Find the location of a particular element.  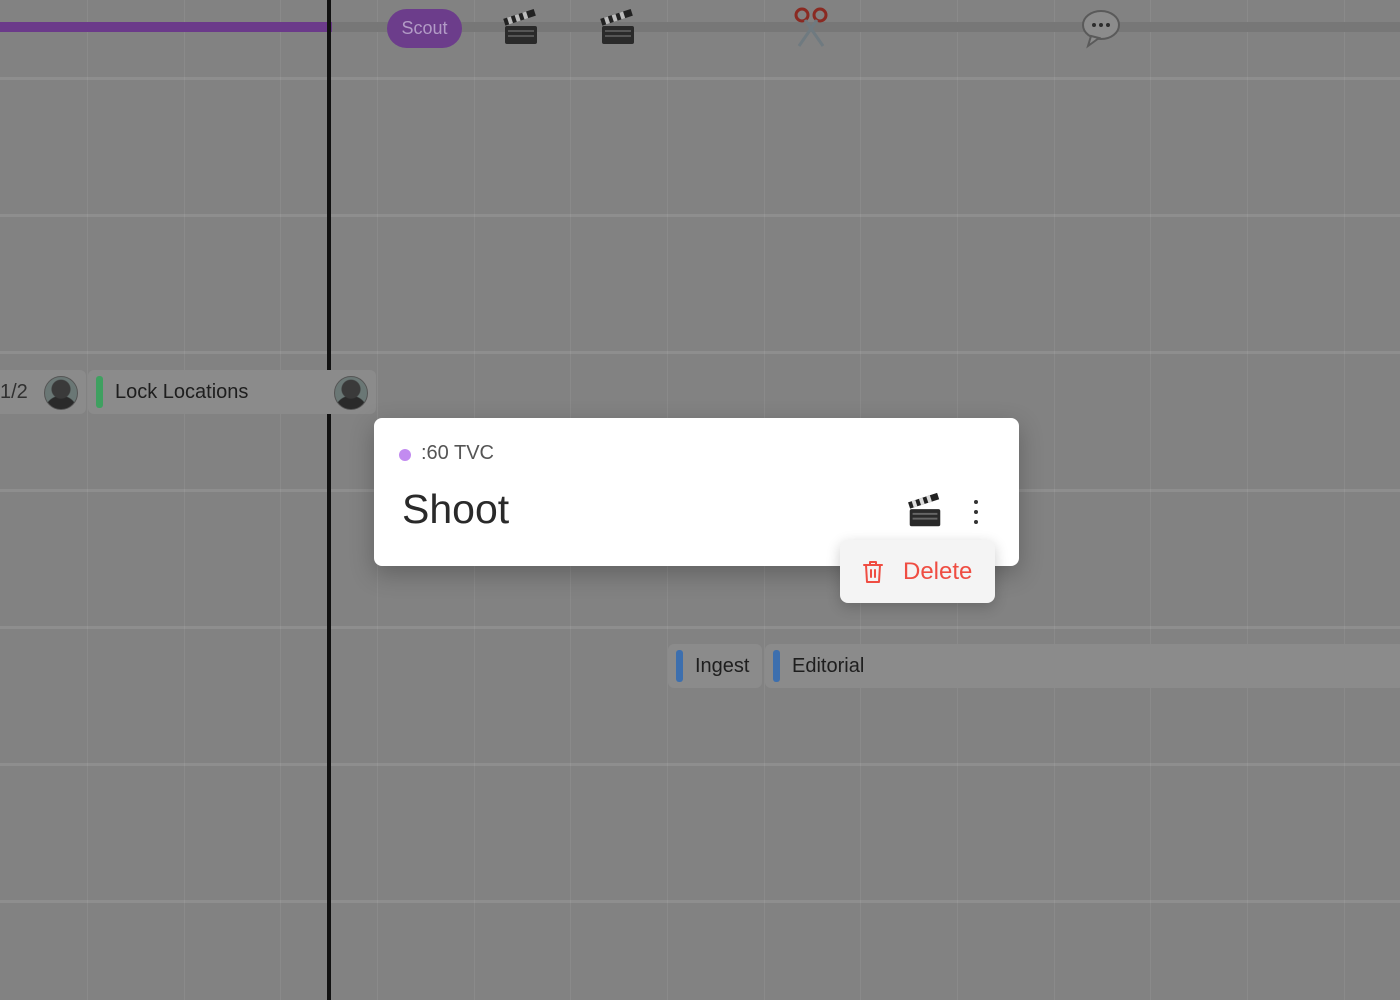

delete-label: Delete is located at coordinates (938, 571).